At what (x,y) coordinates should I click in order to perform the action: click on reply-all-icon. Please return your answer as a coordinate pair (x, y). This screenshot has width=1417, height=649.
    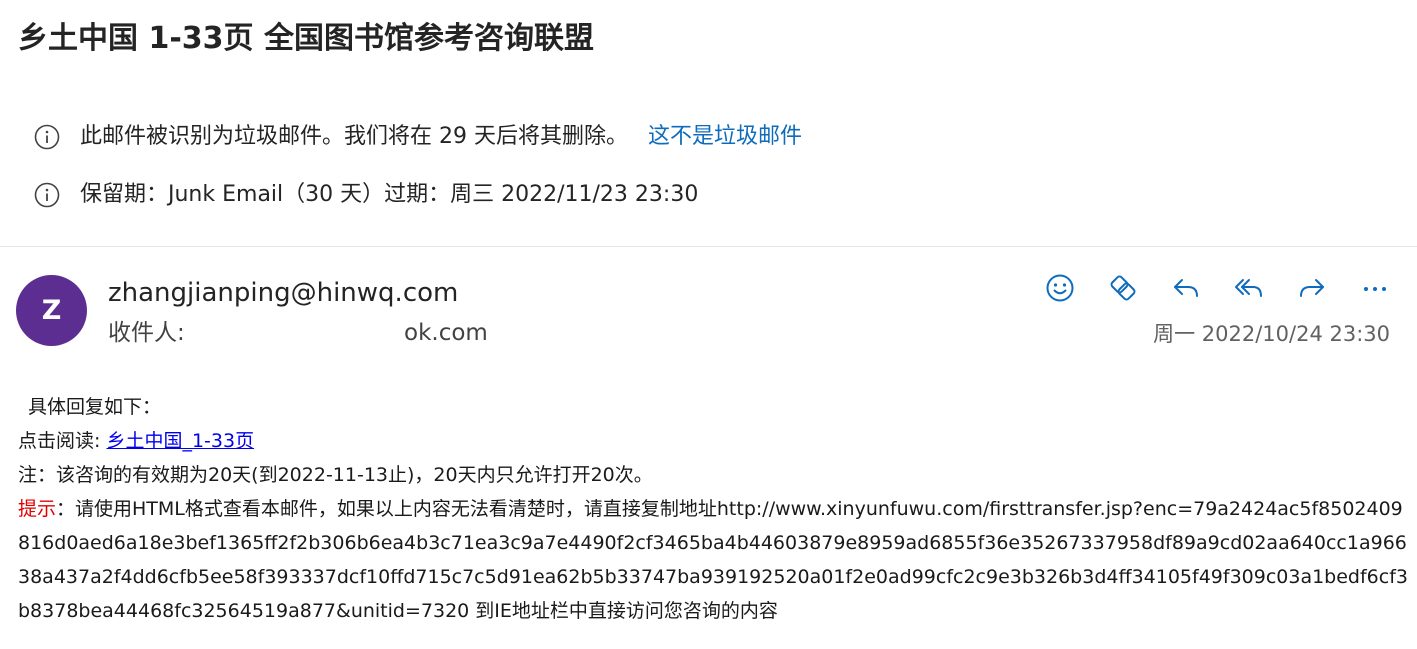
    Looking at the image, I should click on (1249, 288).